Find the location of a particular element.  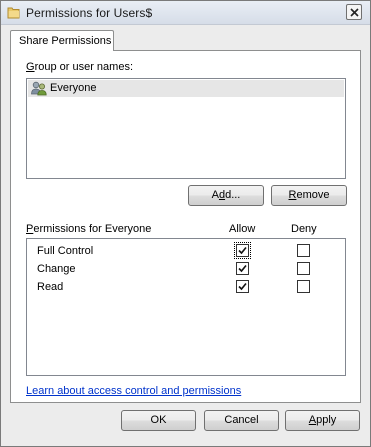

title-bar: Permissions for Users$ is located at coordinates (185, 13).